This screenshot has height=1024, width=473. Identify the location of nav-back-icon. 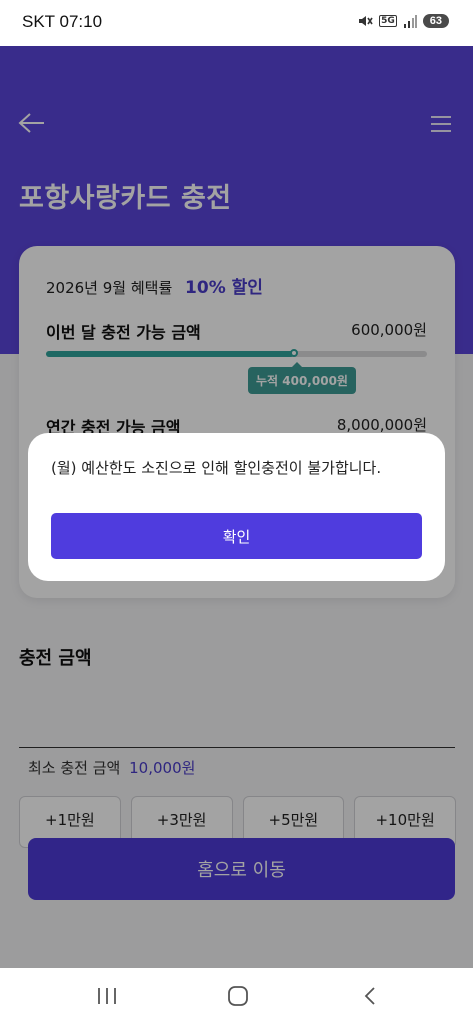
(370, 996).